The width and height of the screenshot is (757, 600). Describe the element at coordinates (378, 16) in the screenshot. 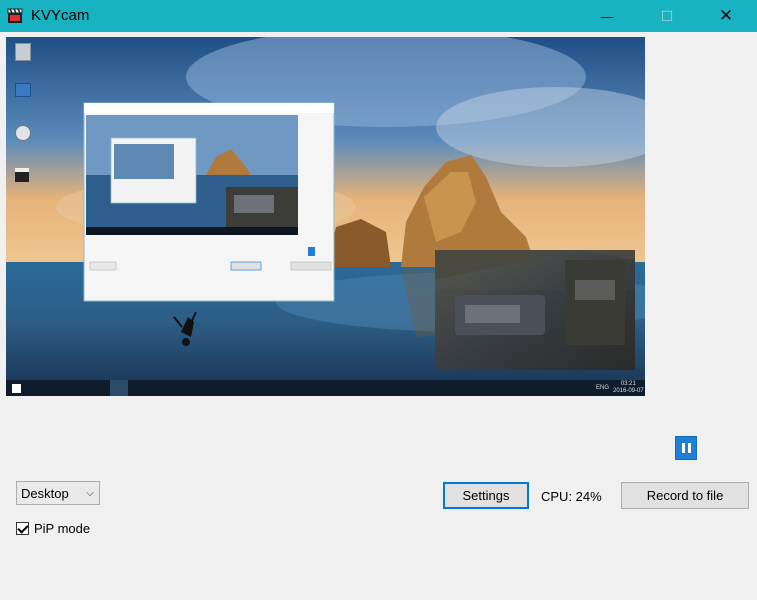

I see `title-bar: KVYcam — ☐ ✕` at that location.